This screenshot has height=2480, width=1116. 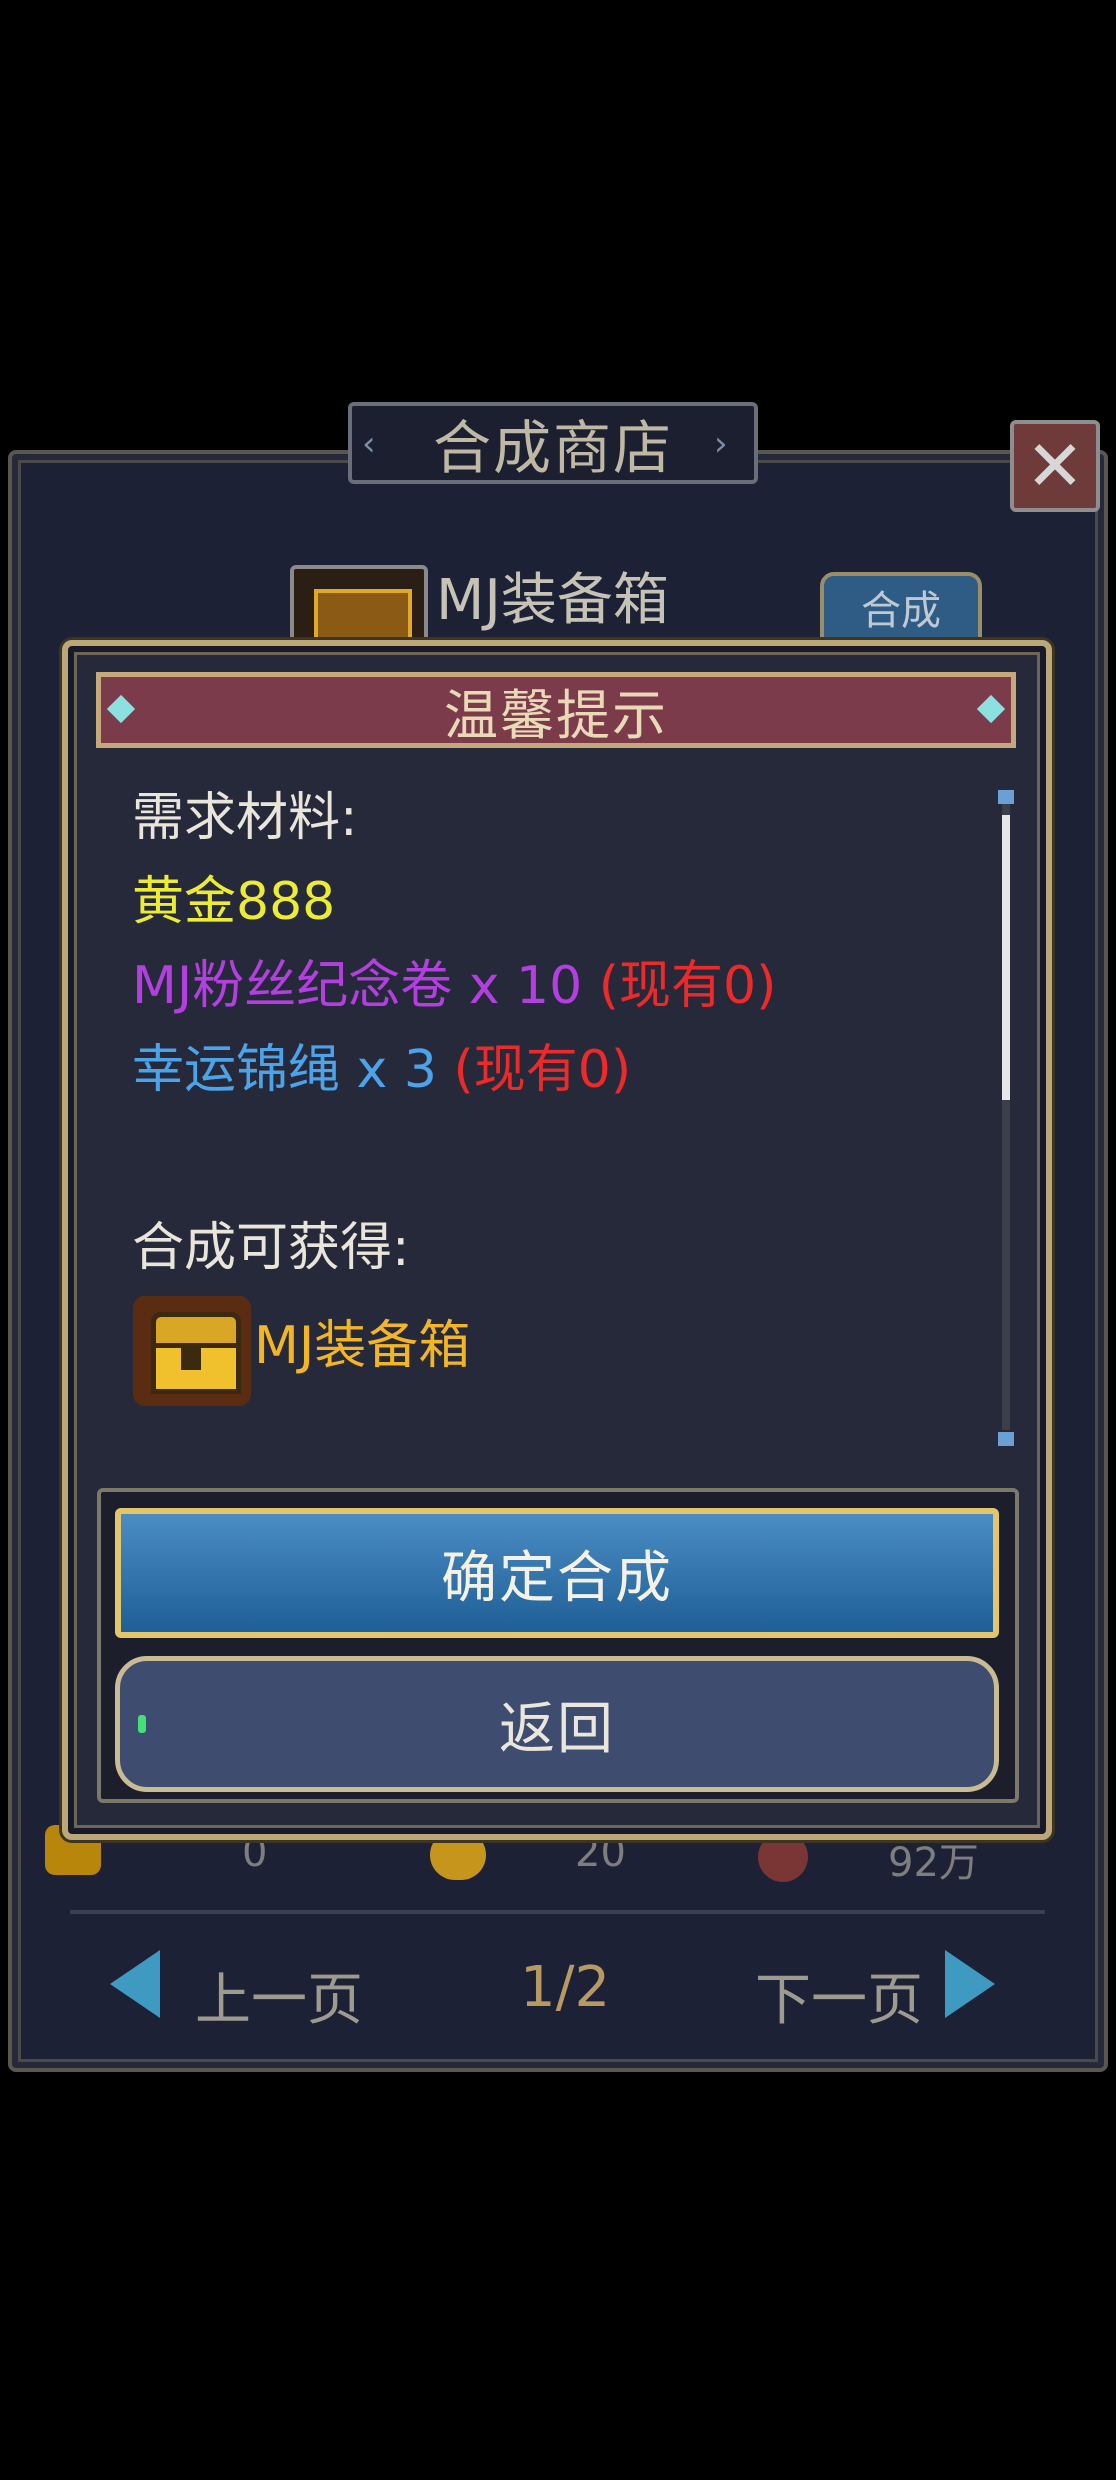 I want to click on requirement-fan-ticket: MJ粉丝纪念卷 x 10 (现有0), so click(x=454, y=980).